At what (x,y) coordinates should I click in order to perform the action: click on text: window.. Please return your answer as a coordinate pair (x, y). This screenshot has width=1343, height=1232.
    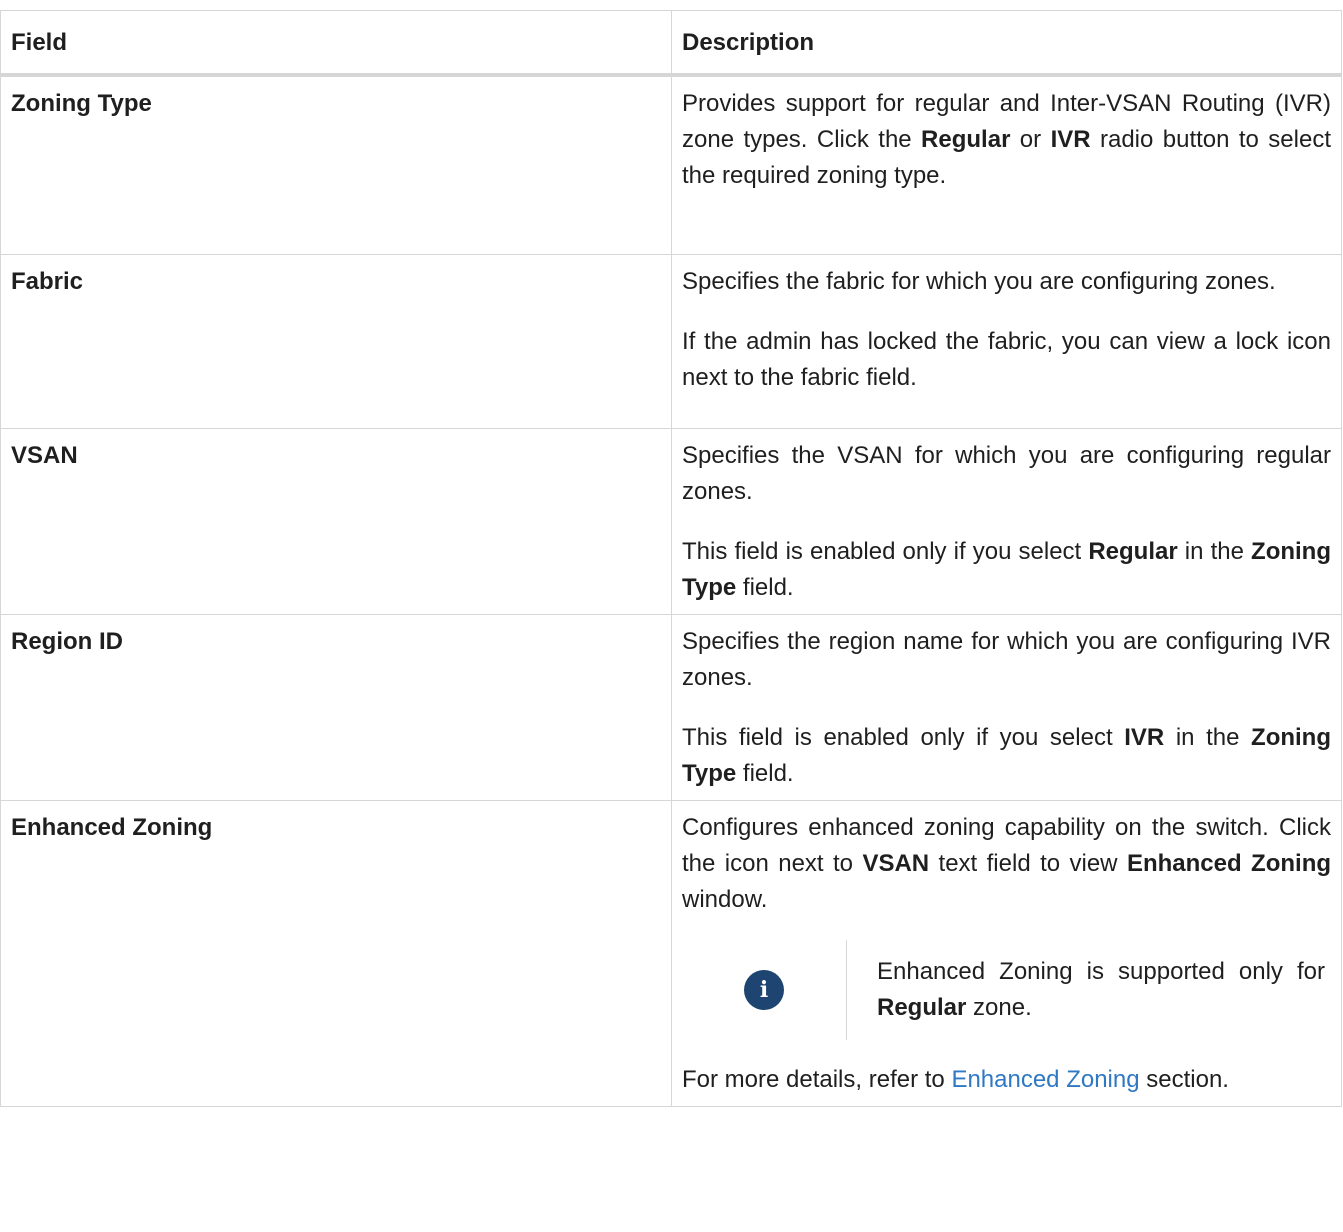
    Looking at the image, I should click on (725, 899).